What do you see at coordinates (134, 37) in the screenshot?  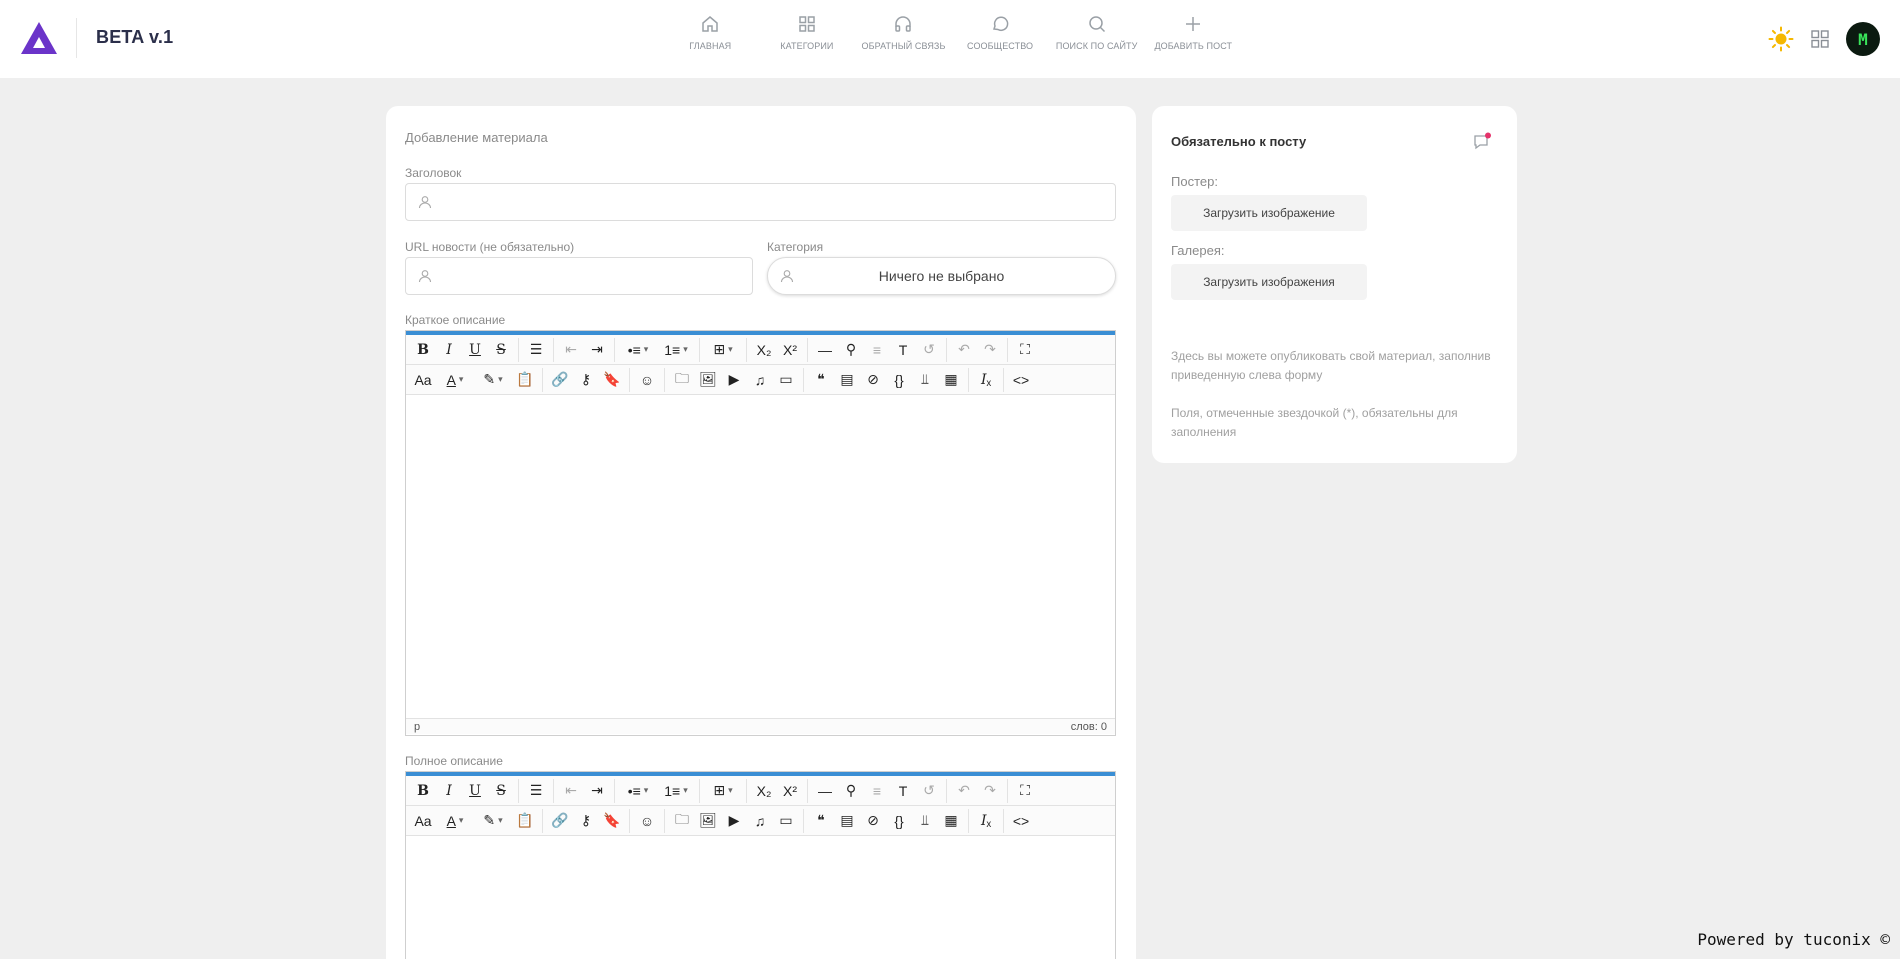 I see `brand-name: BETA v.1` at bounding box center [134, 37].